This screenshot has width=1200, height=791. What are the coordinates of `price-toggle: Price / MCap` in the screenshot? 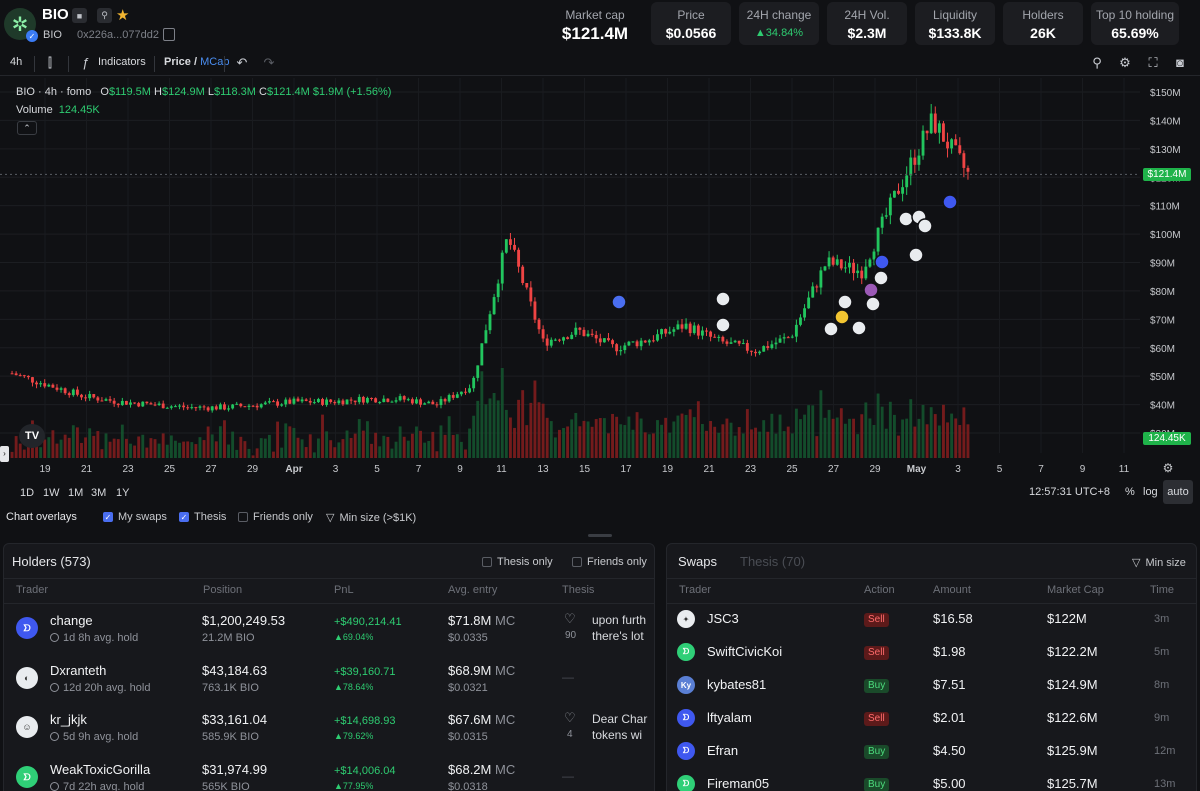 It's located at (196, 62).